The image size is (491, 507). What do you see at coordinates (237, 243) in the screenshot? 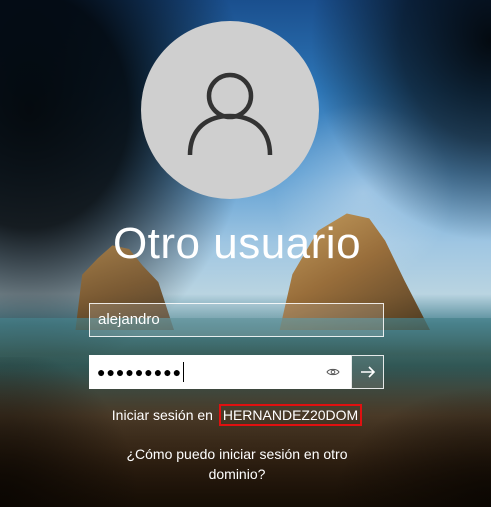
I see `page-title: Otro usuario` at bounding box center [237, 243].